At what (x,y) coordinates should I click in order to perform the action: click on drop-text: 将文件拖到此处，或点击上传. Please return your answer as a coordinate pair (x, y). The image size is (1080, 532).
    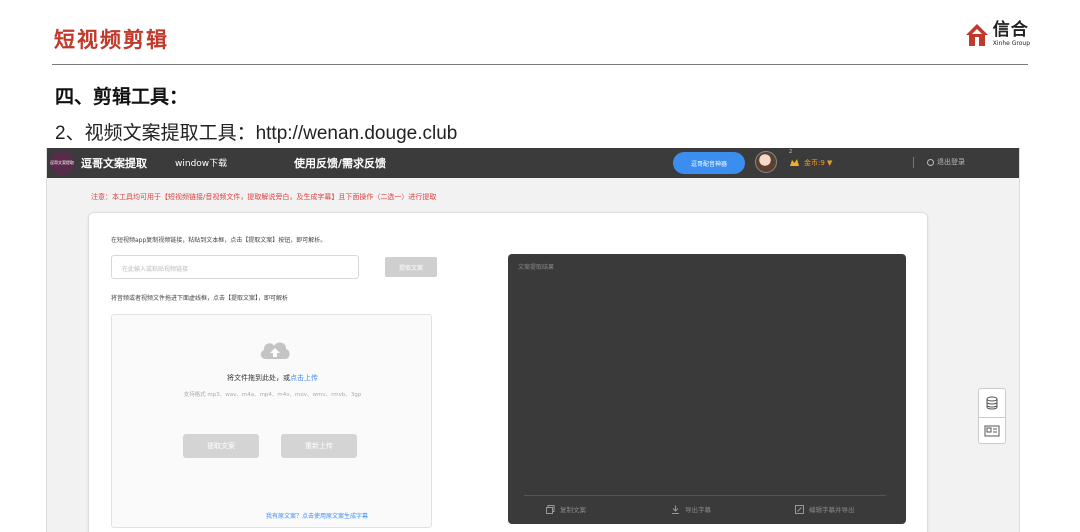
    Looking at the image, I should click on (272, 378).